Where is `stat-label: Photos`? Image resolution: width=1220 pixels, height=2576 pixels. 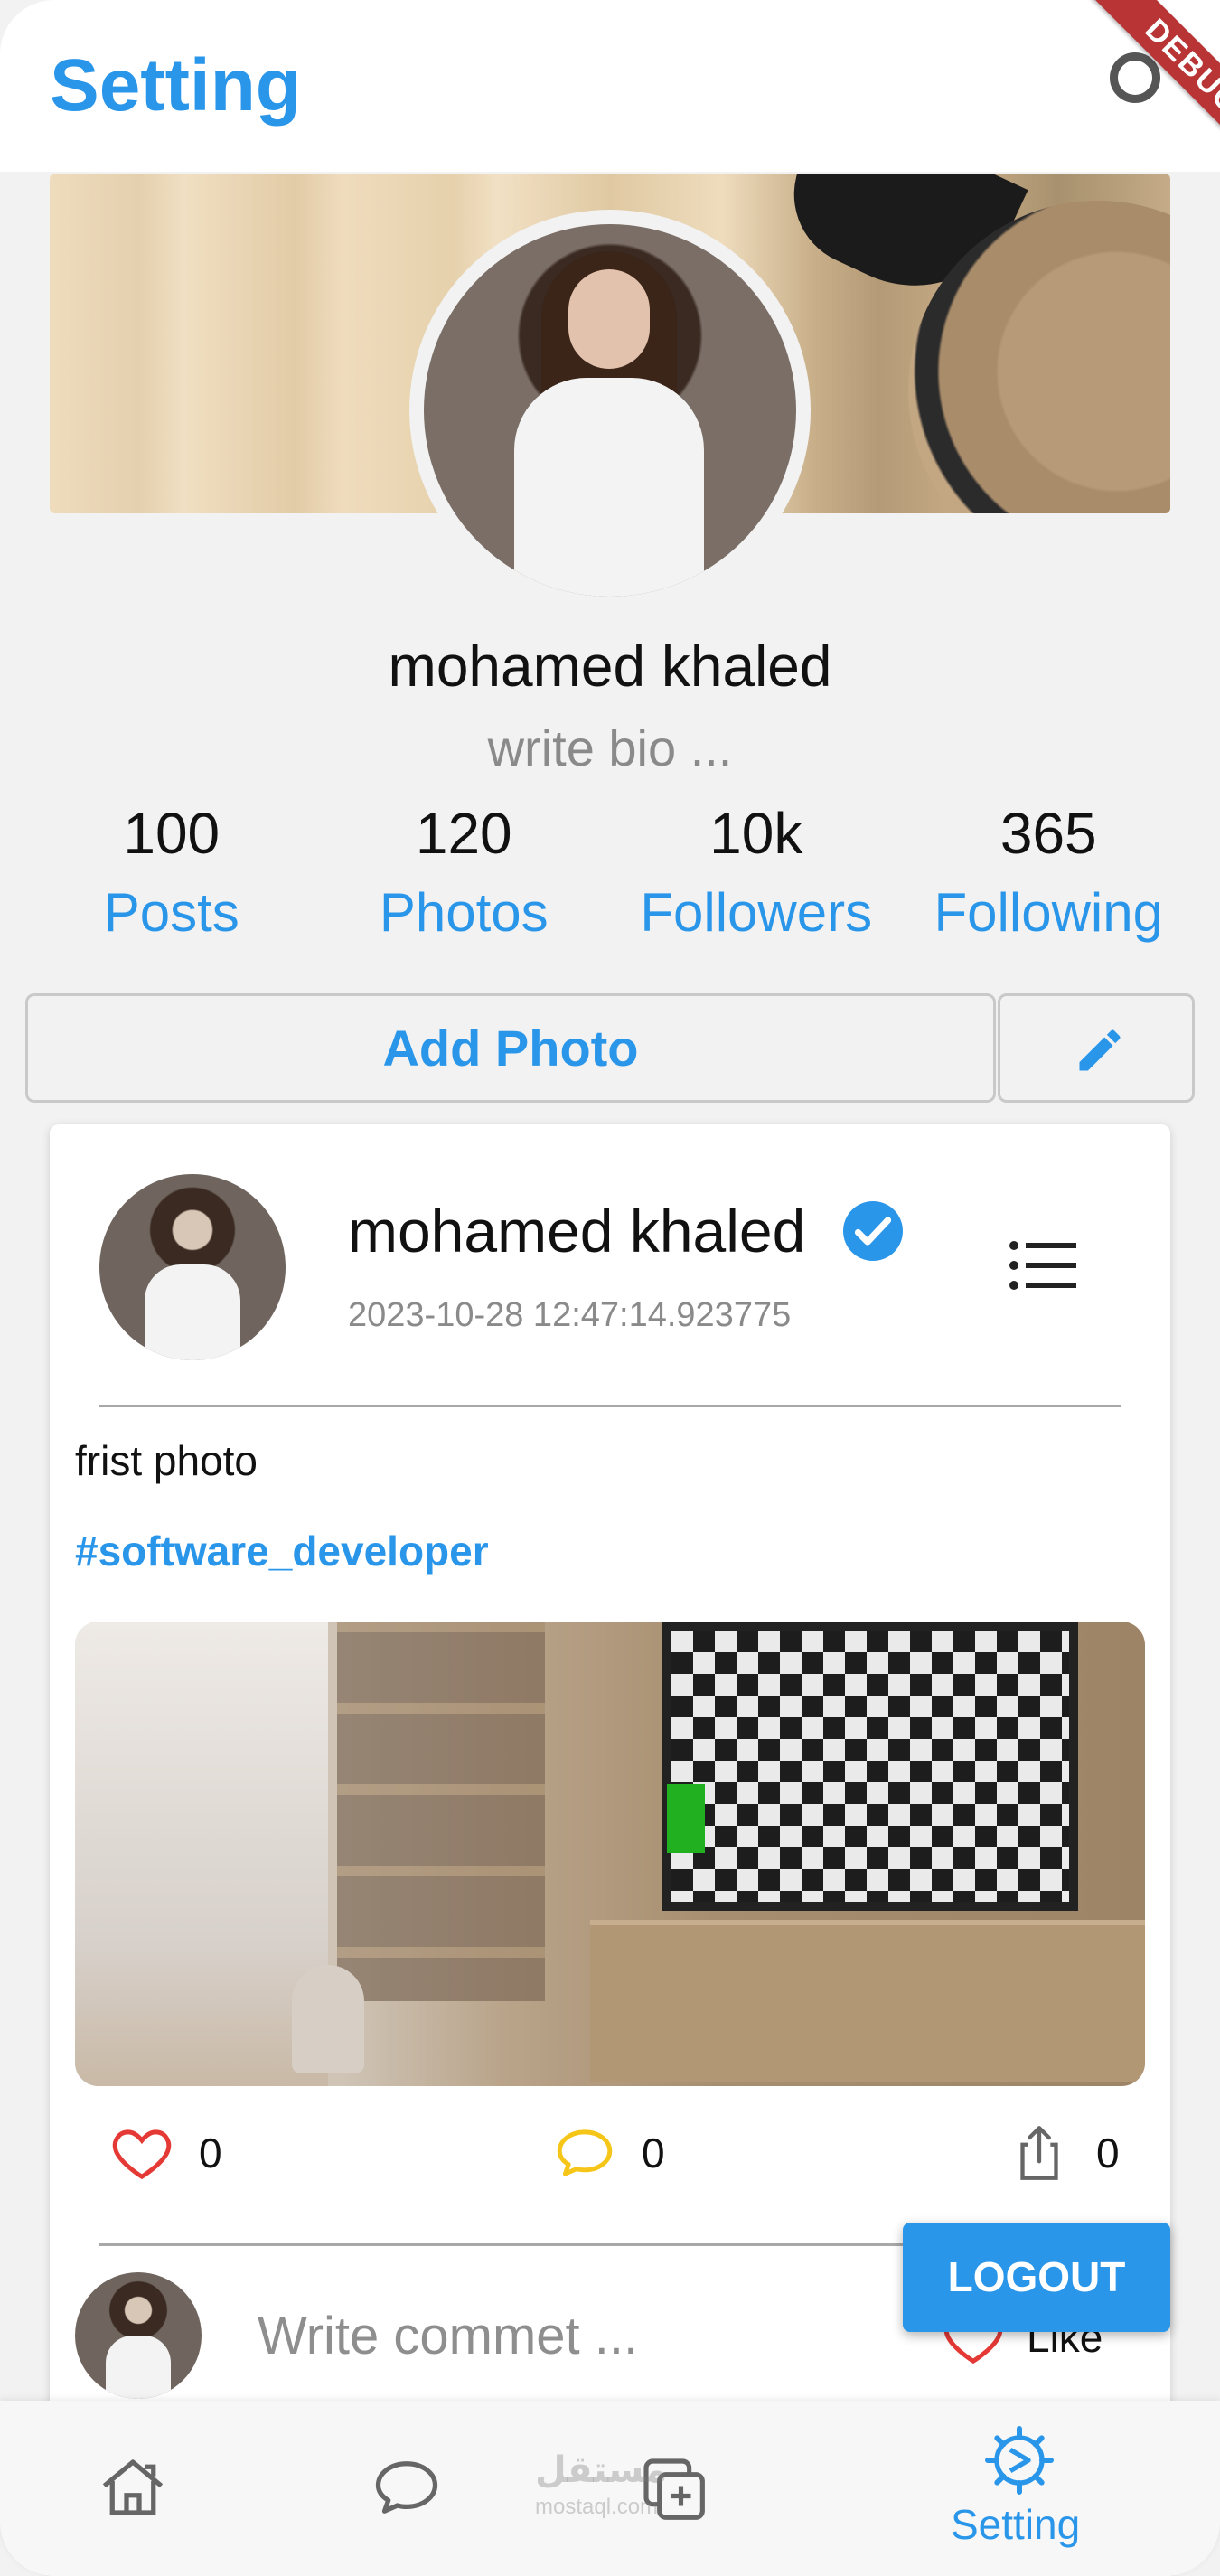 stat-label: Photos is located at coordinates (464, 912).